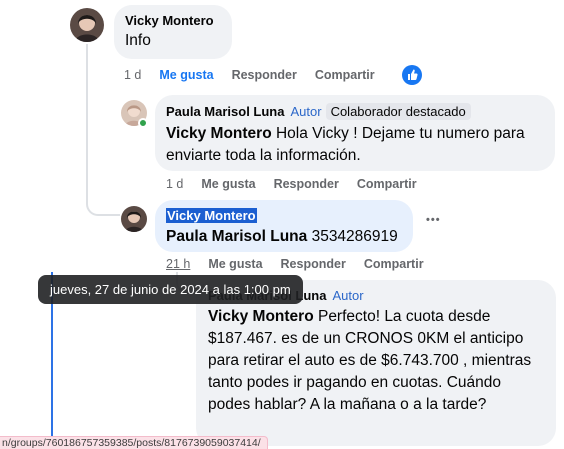  I want to click on like-reaction-icon, so click(412, 75).